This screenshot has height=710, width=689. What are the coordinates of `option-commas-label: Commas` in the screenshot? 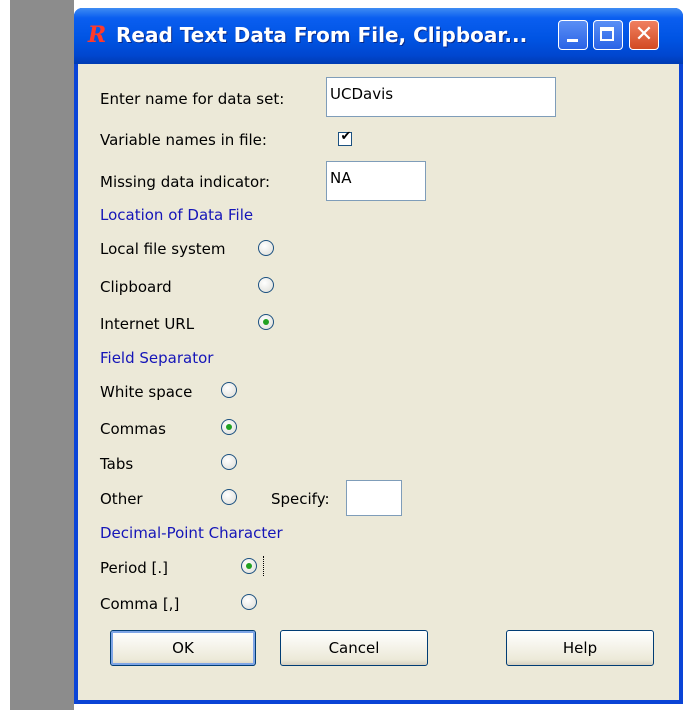 It's located at (133, 429).